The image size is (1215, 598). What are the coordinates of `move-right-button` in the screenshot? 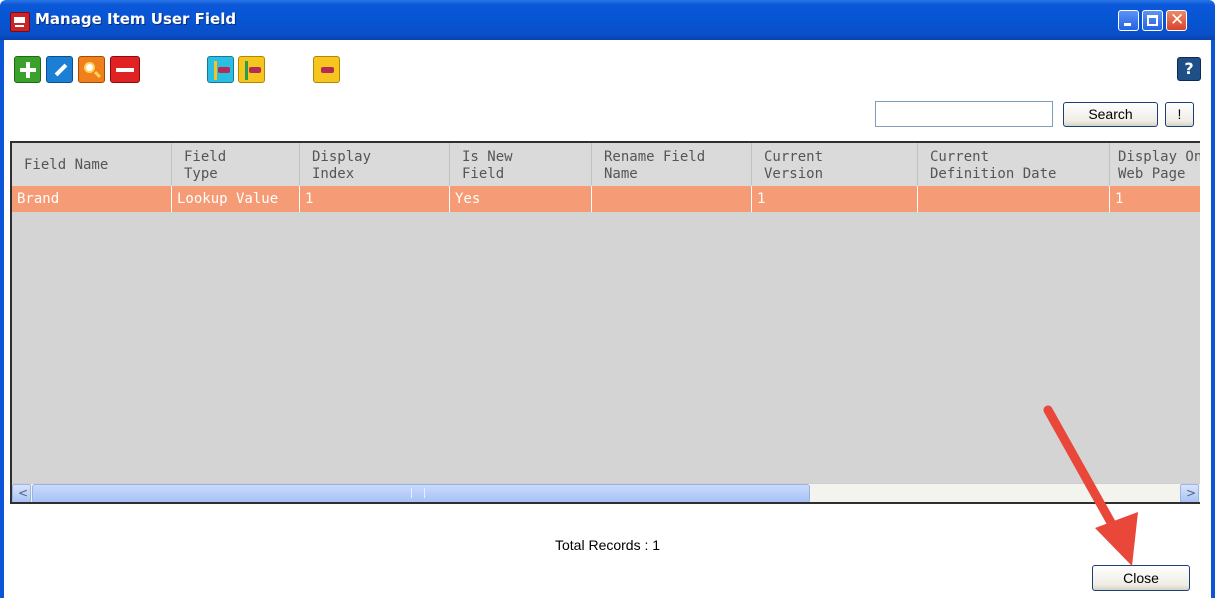 It's located at (251, 69).